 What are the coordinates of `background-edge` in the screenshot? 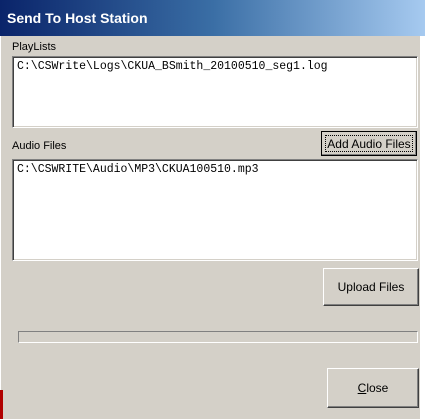 It's located at (1, 404).